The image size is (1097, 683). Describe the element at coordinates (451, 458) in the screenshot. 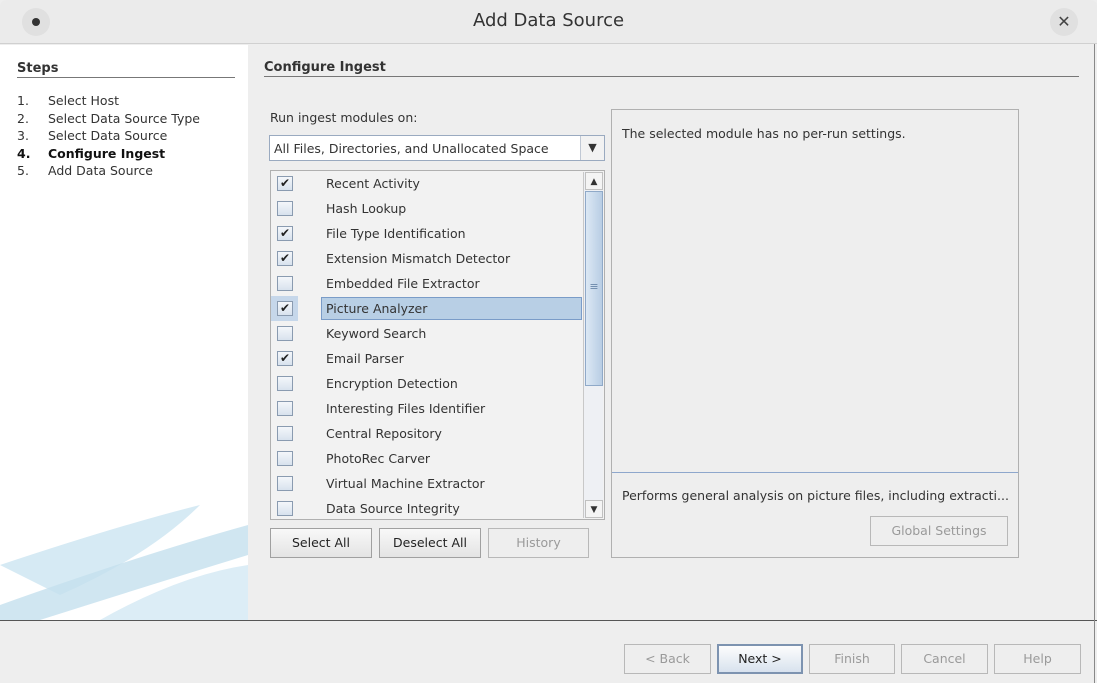

I see `module-label: PhotoRec Carver` at that location.